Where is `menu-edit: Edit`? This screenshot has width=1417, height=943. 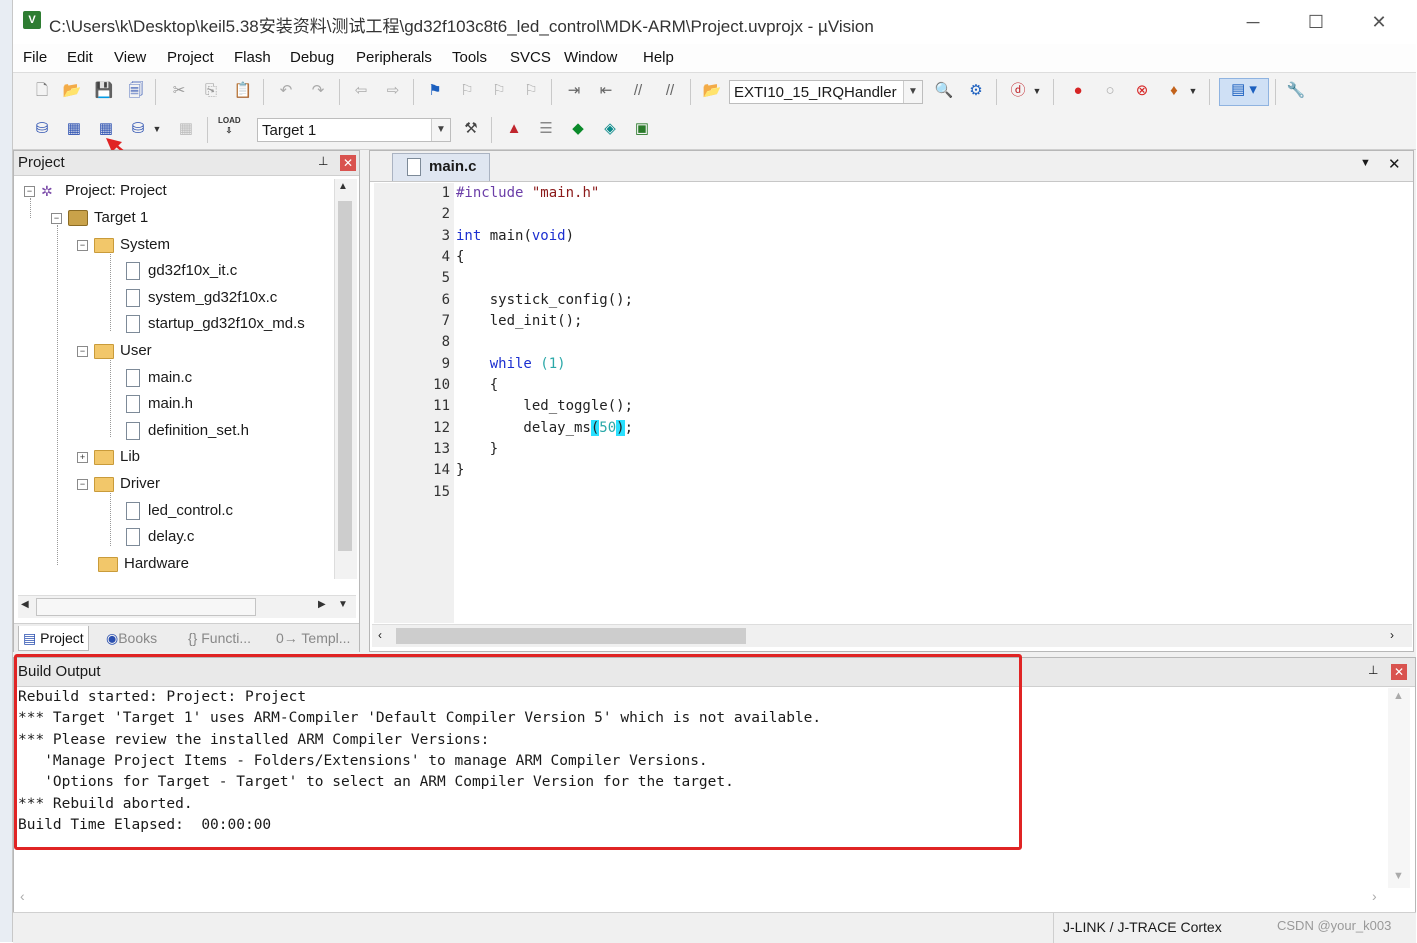 menu-edit: Edit is located at coordinates (80, 57).